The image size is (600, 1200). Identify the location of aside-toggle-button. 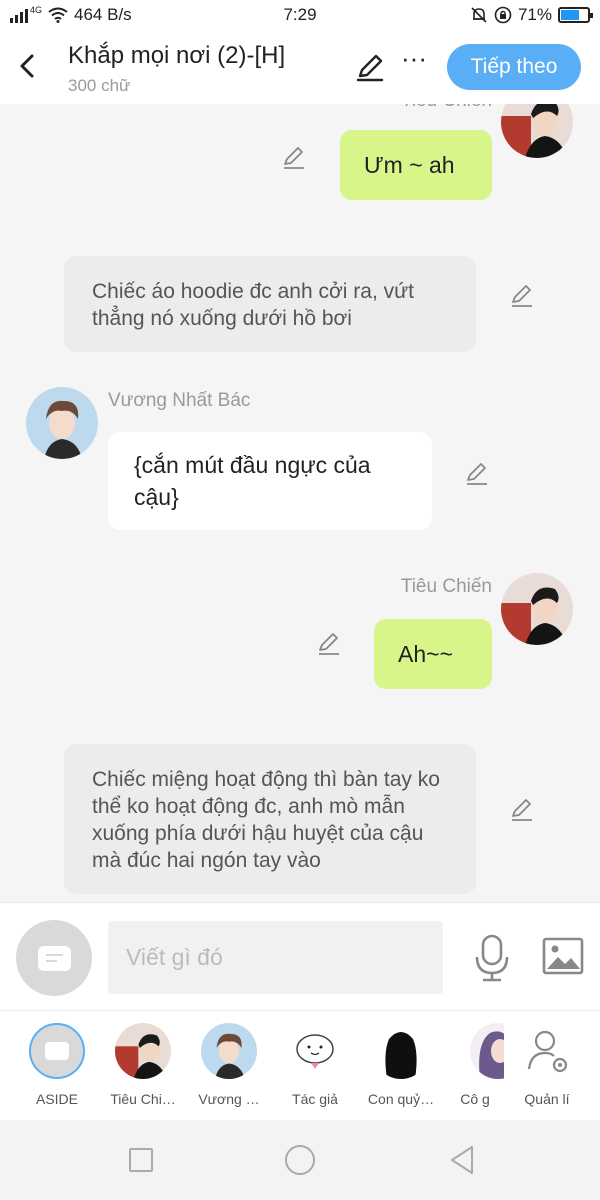
(54, 958).